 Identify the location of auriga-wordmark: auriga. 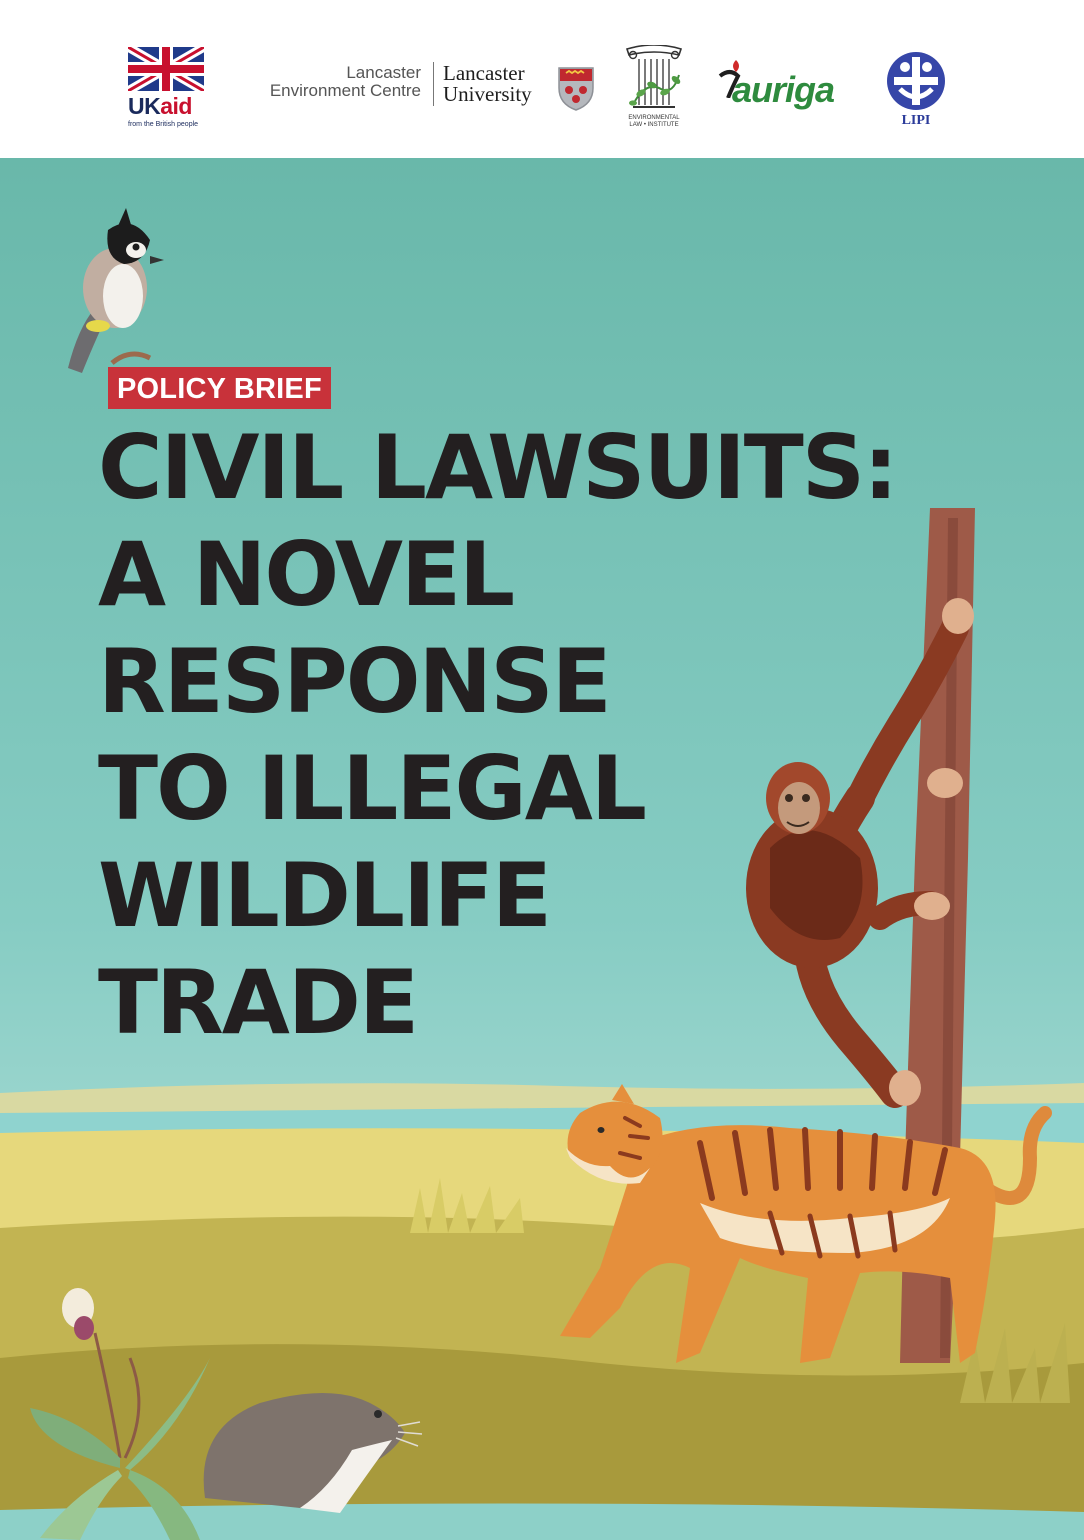
(783, 89).